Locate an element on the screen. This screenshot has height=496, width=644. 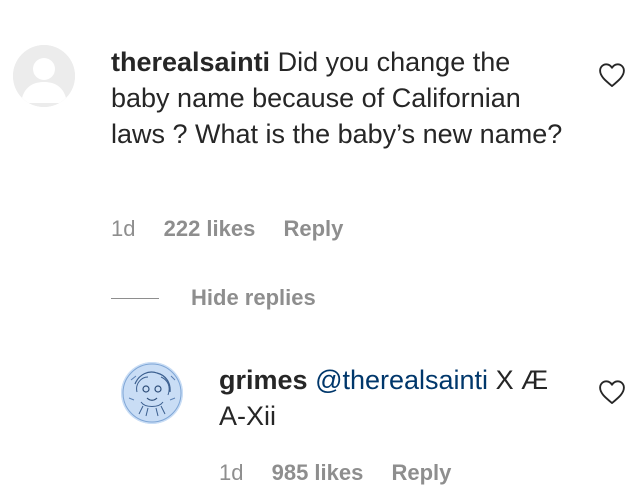
commenter-avatar is located at coordinates (44, 76).